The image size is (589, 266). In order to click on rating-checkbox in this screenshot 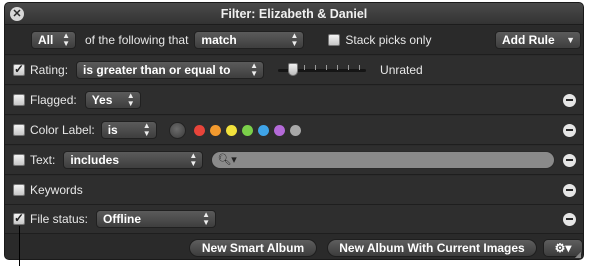, I will do `click(19, 69)`.